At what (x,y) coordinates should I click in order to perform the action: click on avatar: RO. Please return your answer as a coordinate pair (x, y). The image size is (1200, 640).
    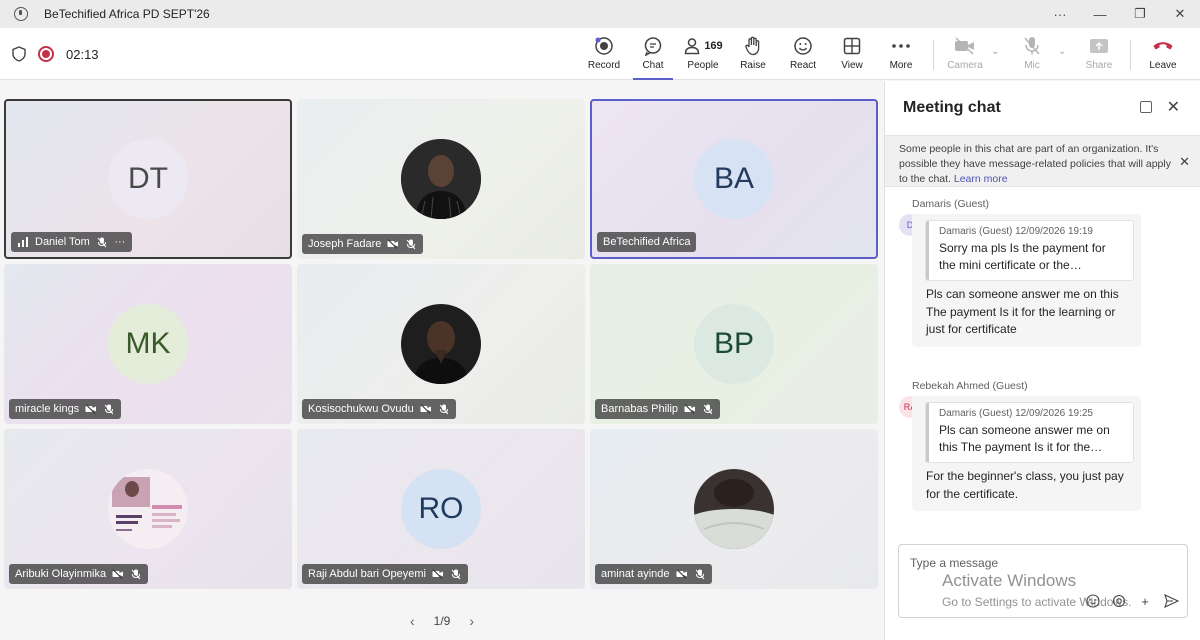
    Looking at the image, I should click on (441, 509).